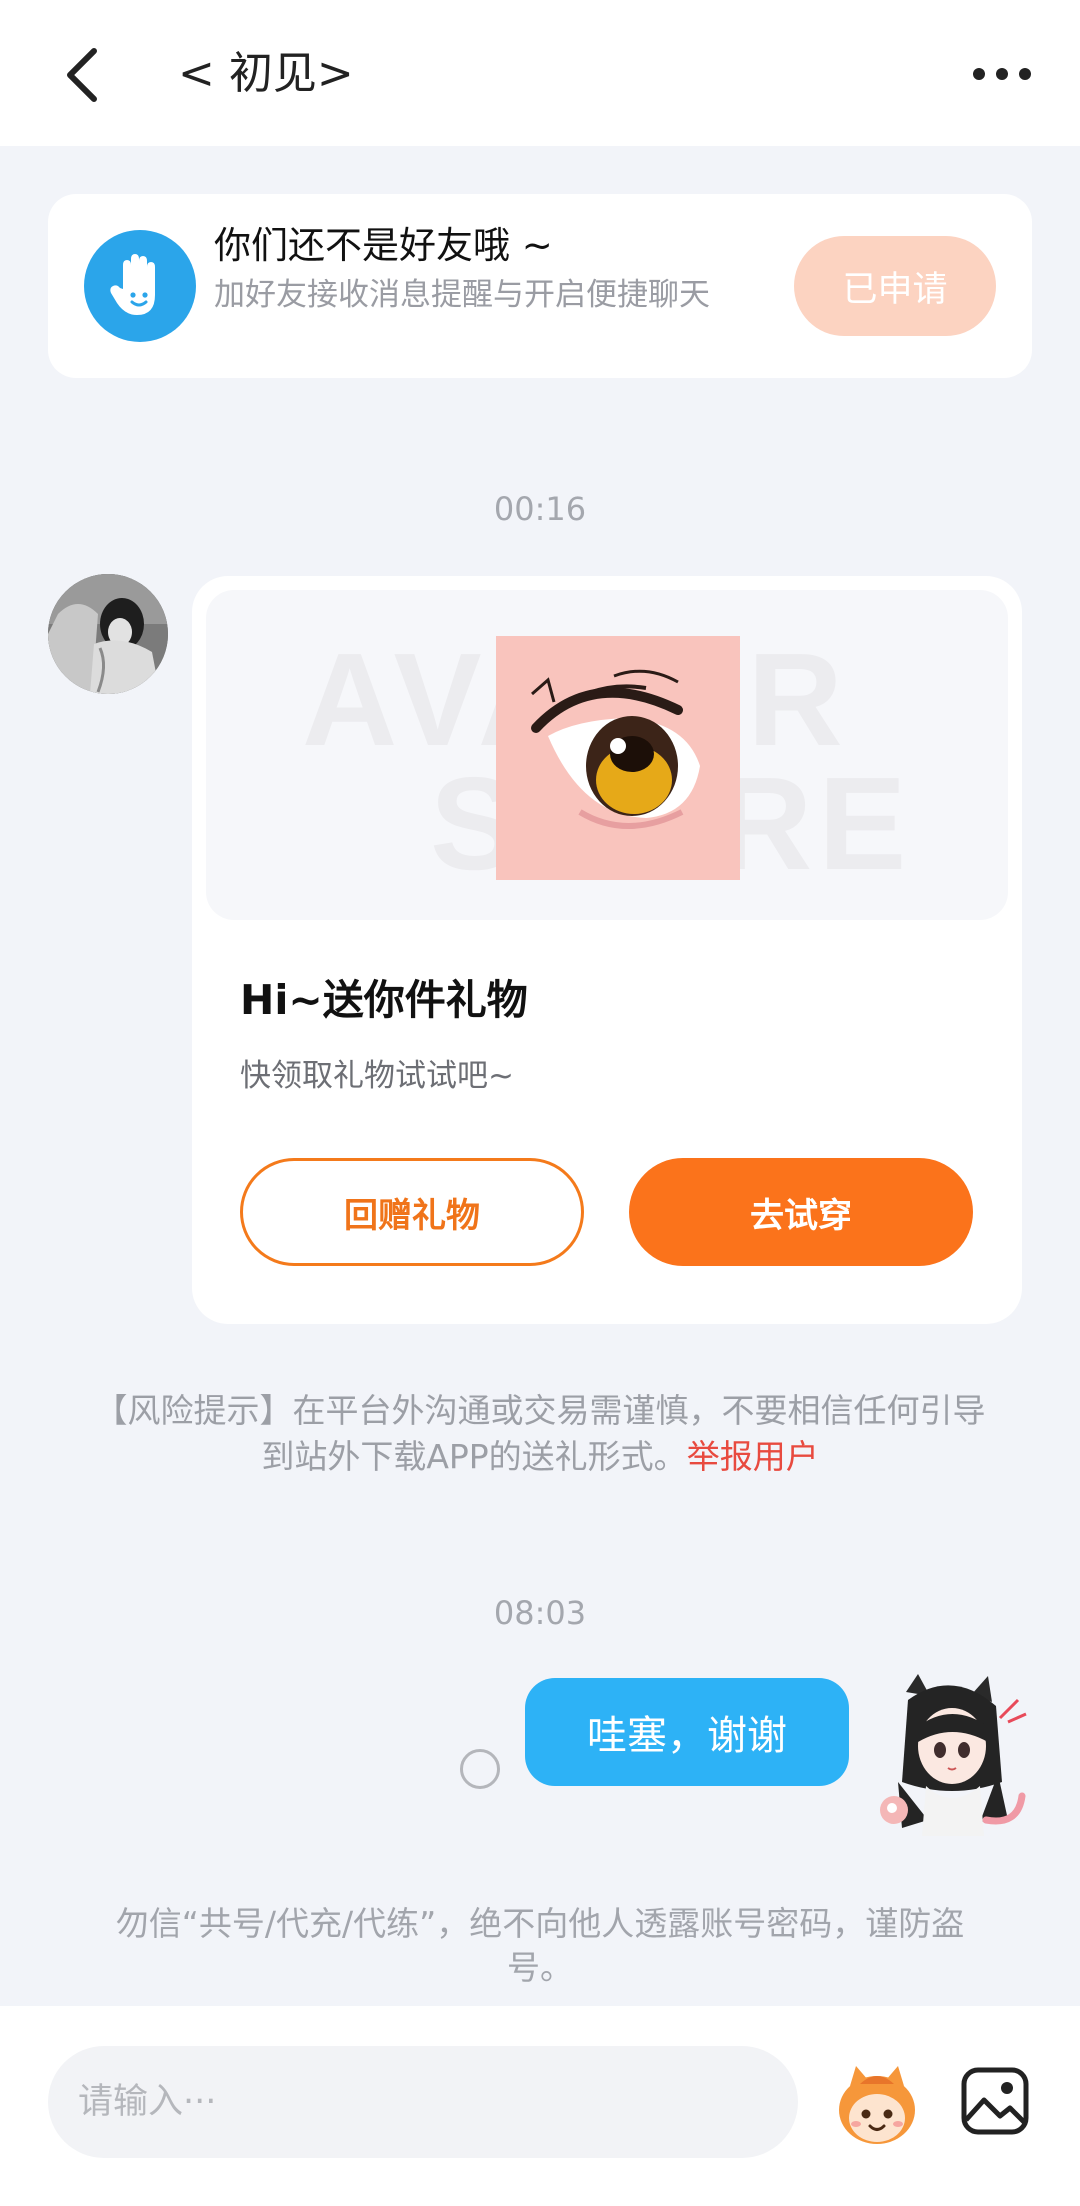 Image resolution: width=1080 pixels, height=2206 pixels. What do you see at coordinates (384, 1000) in the screenshot?
I see `gift-title: Hi~送你件礼物` at bounding box center [384, 1000].